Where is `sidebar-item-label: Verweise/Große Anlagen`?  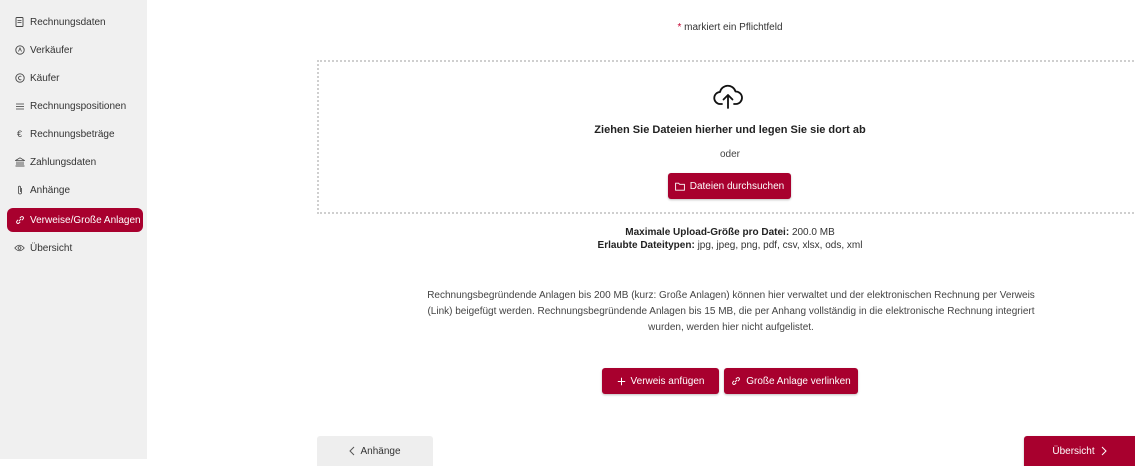 sidebar-item-label: Verweise/Große Anlagen is located at coordinates (85, 220).